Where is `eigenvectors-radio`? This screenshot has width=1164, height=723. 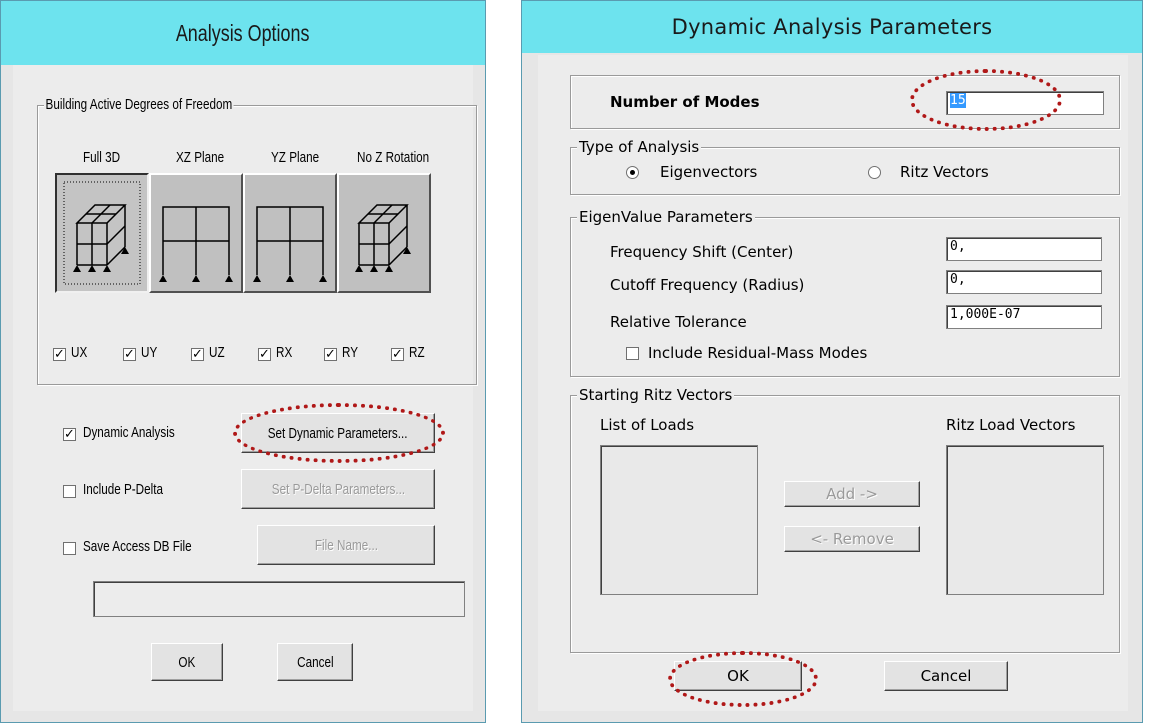
eigenvectors-radio is located at coordinates (632, 172).